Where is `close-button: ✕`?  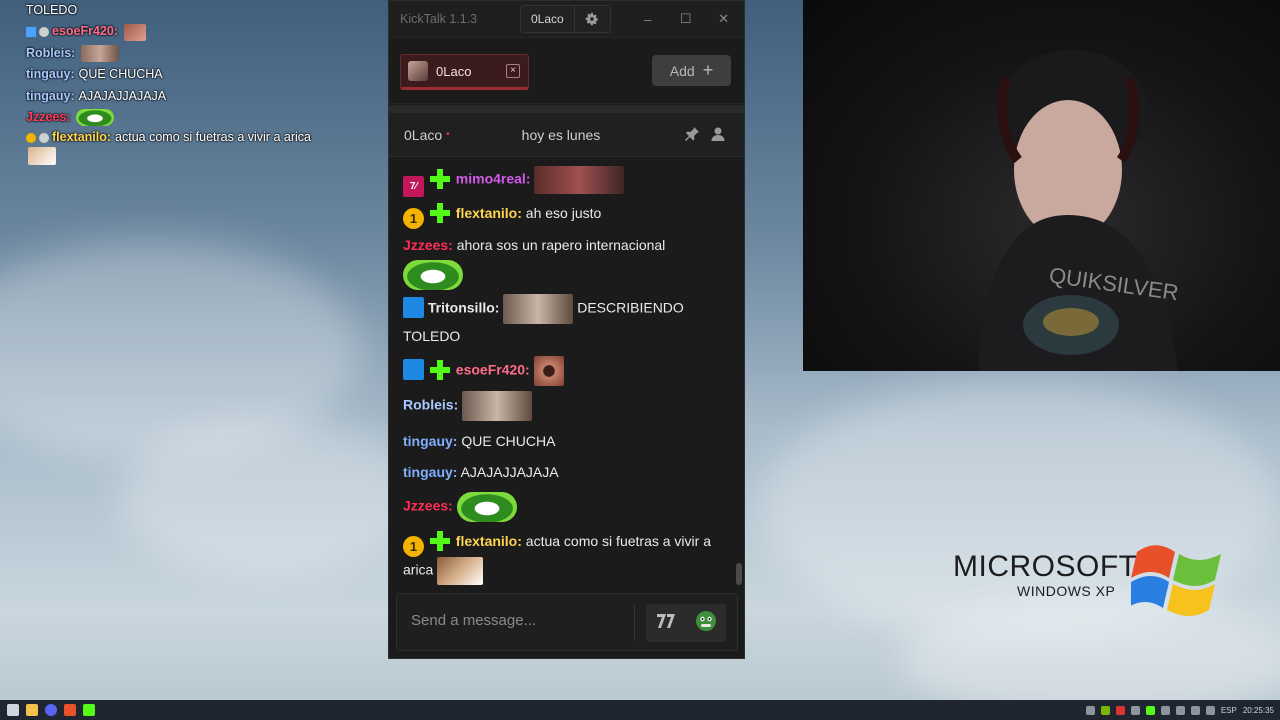
close-button: ✕ is located at coordinates (724, 19).